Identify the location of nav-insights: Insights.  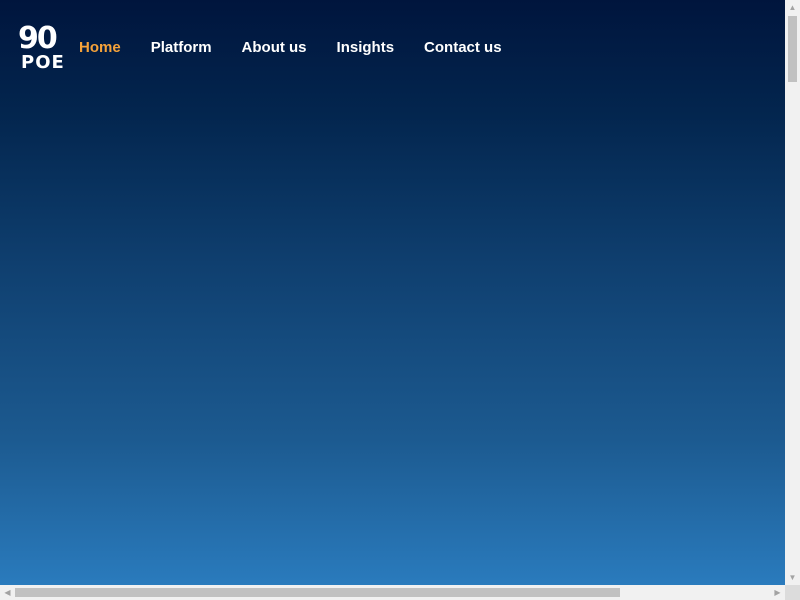
(366, 48).